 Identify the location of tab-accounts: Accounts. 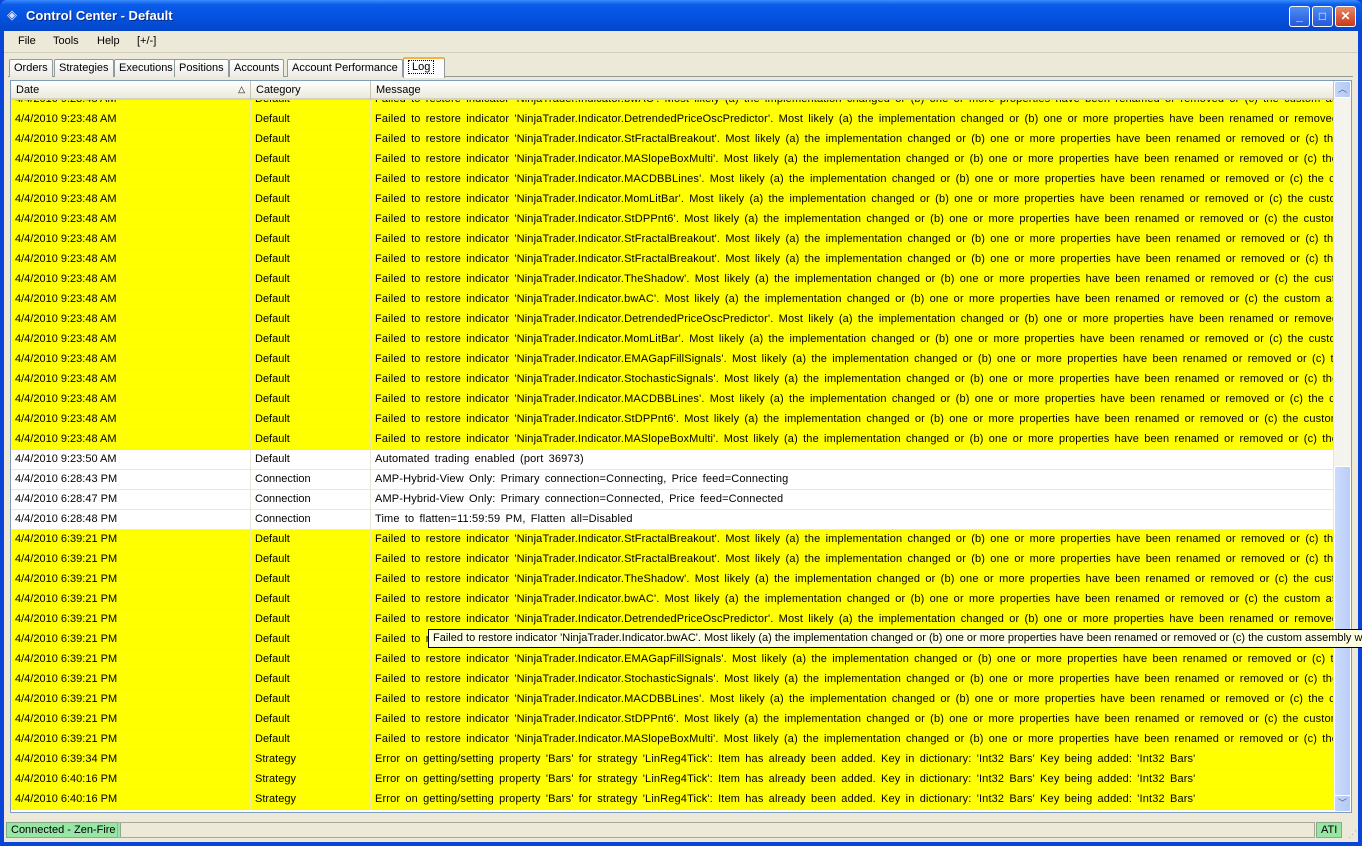
(257, 68).